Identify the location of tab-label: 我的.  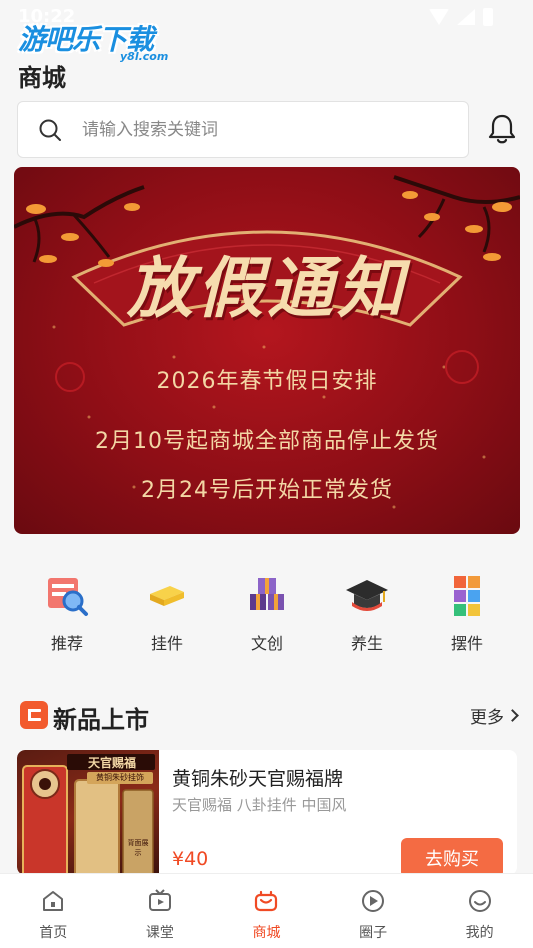
(479, 933).